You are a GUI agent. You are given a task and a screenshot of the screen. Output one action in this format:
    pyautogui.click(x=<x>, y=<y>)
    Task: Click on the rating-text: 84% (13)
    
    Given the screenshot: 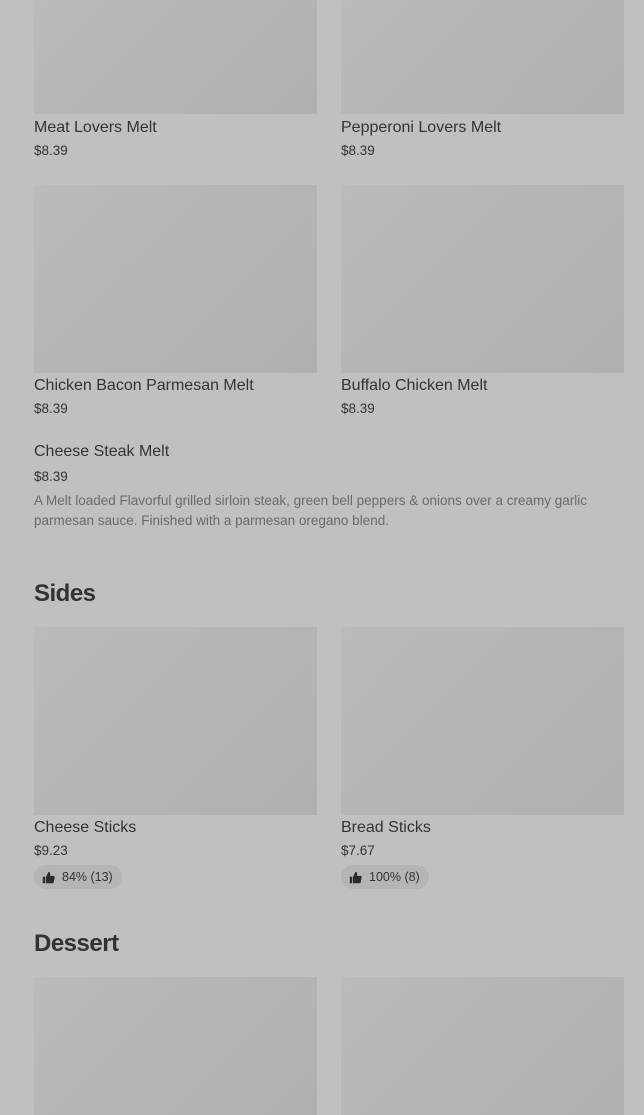 What is the action you would take?
    pyautogui.click(x=87, y=877)
    